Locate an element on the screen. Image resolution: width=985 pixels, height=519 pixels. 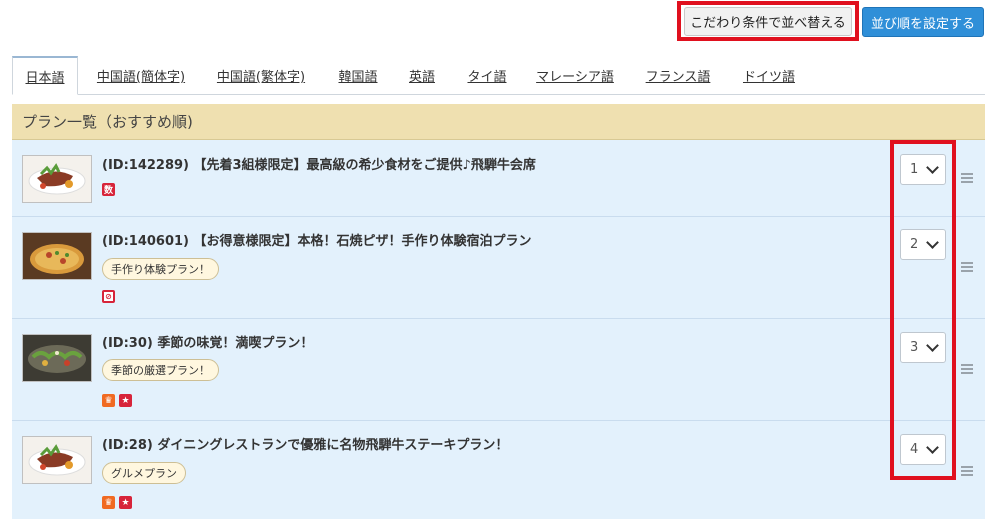
tab-thai: タイ語 is located at coordinates (487, 75).